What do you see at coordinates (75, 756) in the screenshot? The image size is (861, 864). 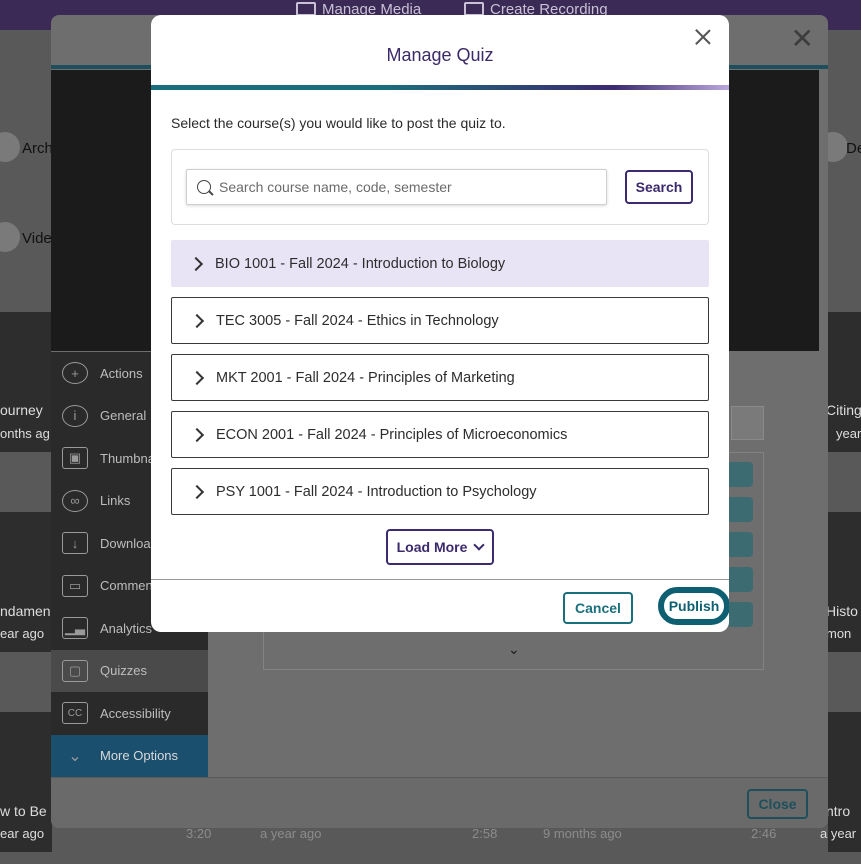 I see `chevron-down-icon: ⌄` at bounding box center [75, 756].